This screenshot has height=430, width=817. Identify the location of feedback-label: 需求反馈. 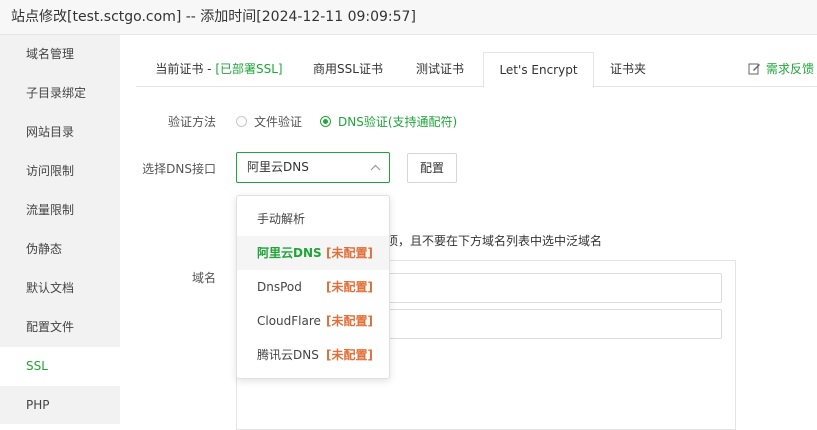
(790, 69).